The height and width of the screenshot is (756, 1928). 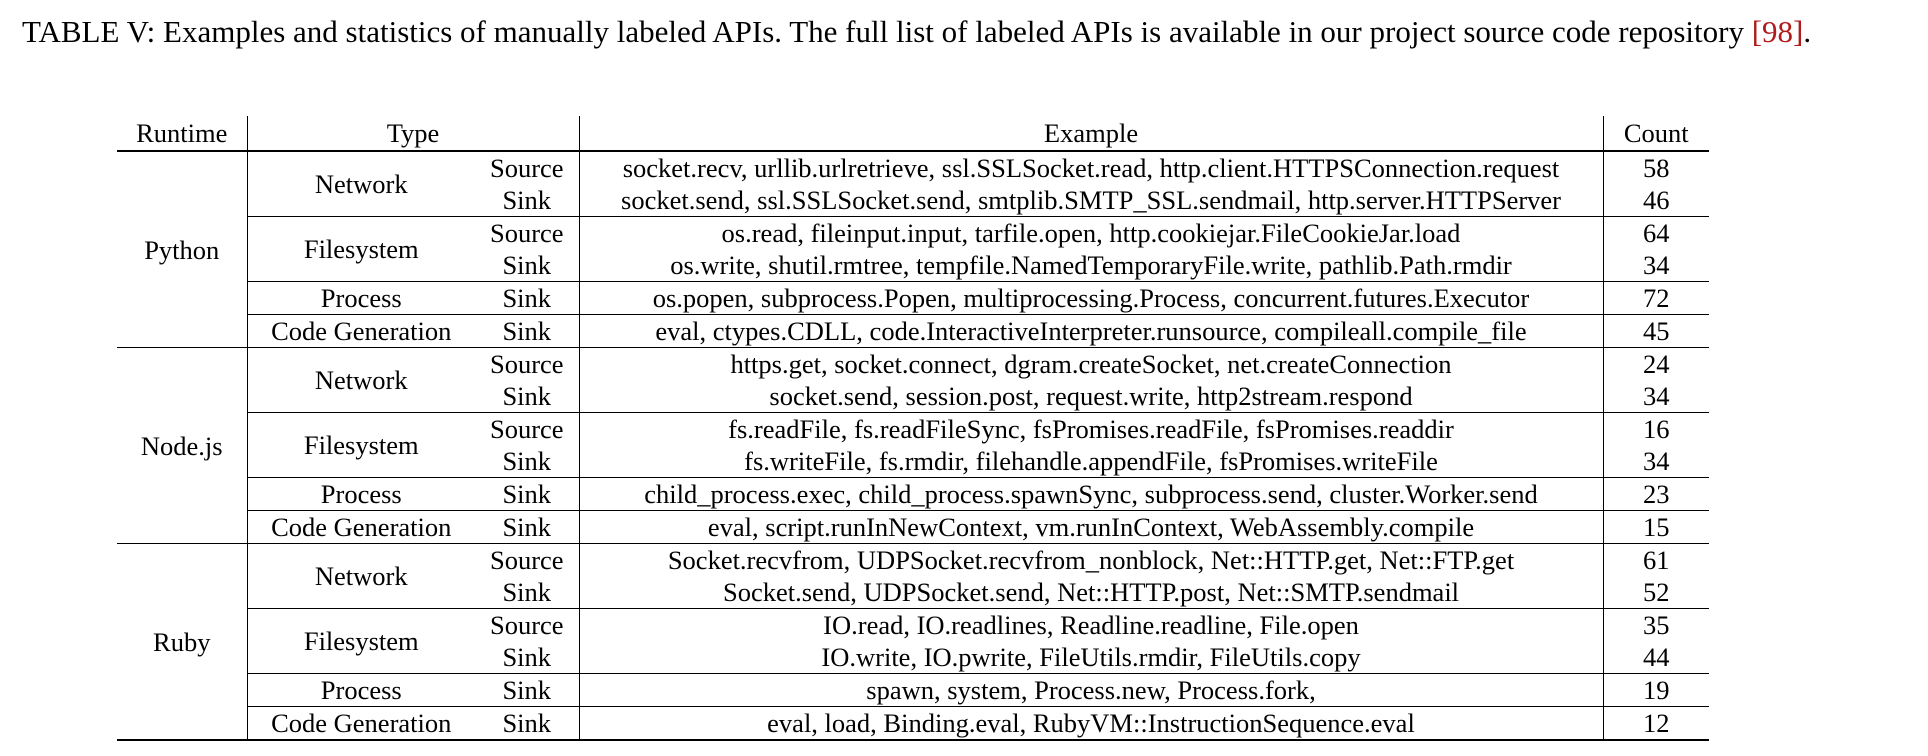 What do you see at coordinates (1656, 200) in the screenshot?
I see `count-cell: 46` at bounding box center [1656, 200].